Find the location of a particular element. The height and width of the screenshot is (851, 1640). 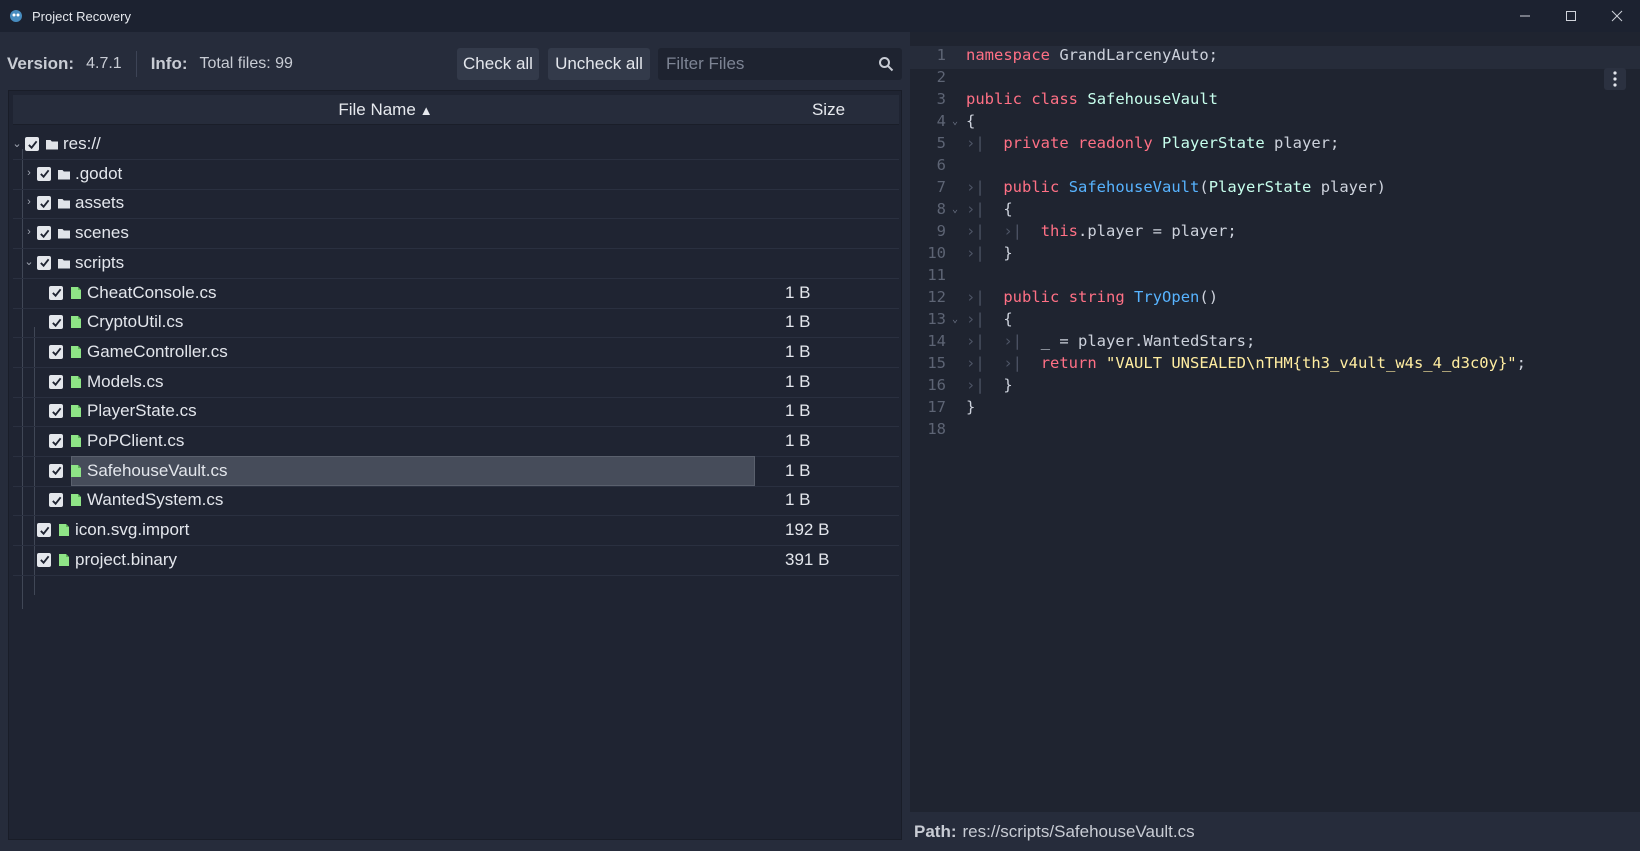

maximize-icon is located at coordinates (1571, 16).